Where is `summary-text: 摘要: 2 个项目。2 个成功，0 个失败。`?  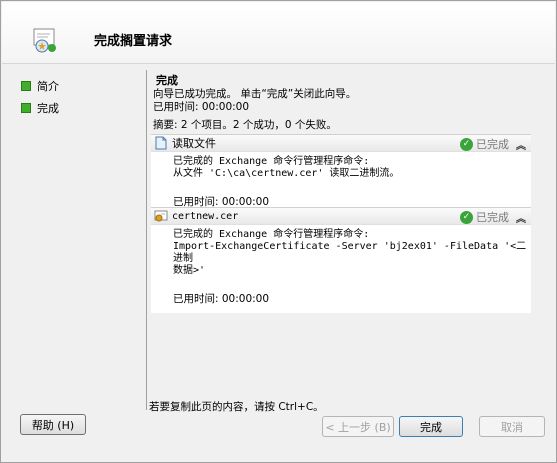
summary-text: 摘要: 2 个项目。2 个成功，0 个失败。 is located at coordinates (245, 125).